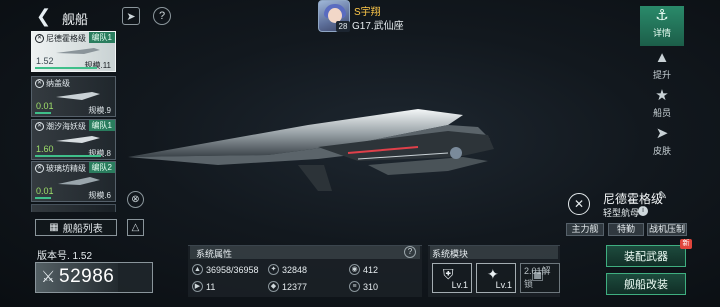 The height and width of the screenshot is (307, 720). I want to click on attr-armor-value: 310, so click(371, 286).